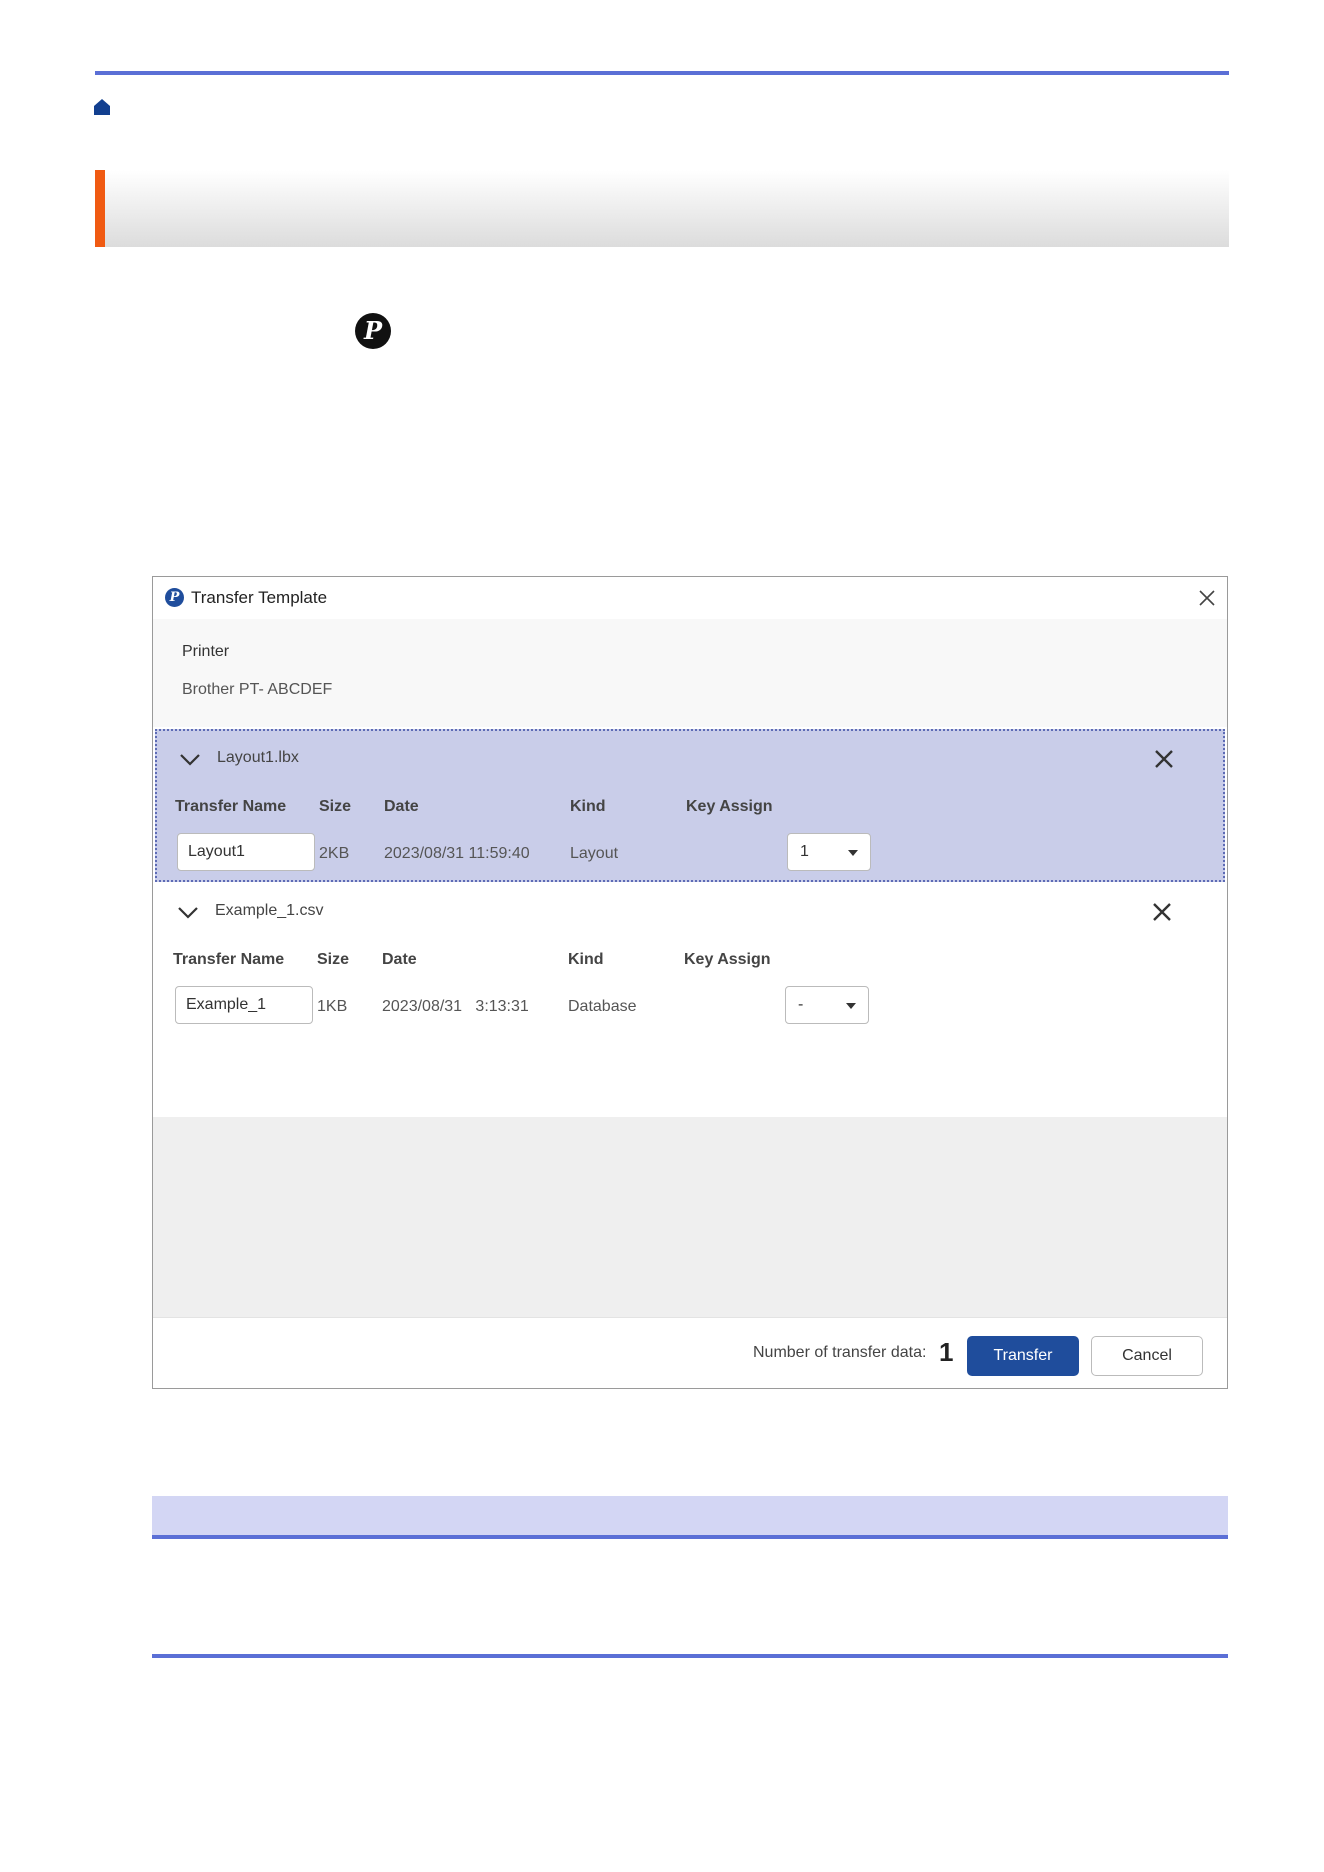 This screenshot has height=1872, width=1324. What do you see at coordinates (269, 910) in the screenshot?
I see `file-name: Example_1.csv` at bounding box center [269, 910].